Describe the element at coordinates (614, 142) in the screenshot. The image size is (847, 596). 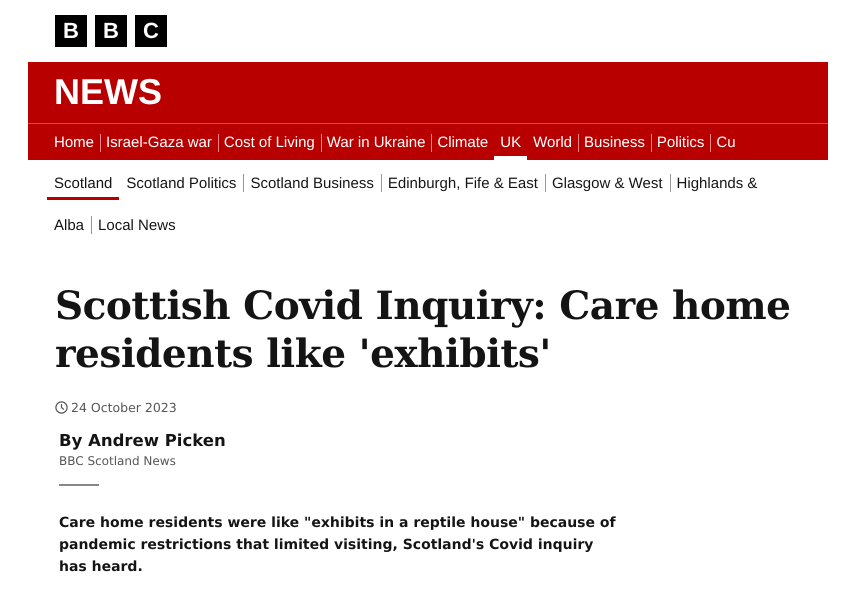
I see `nav-link: Business` at that location.